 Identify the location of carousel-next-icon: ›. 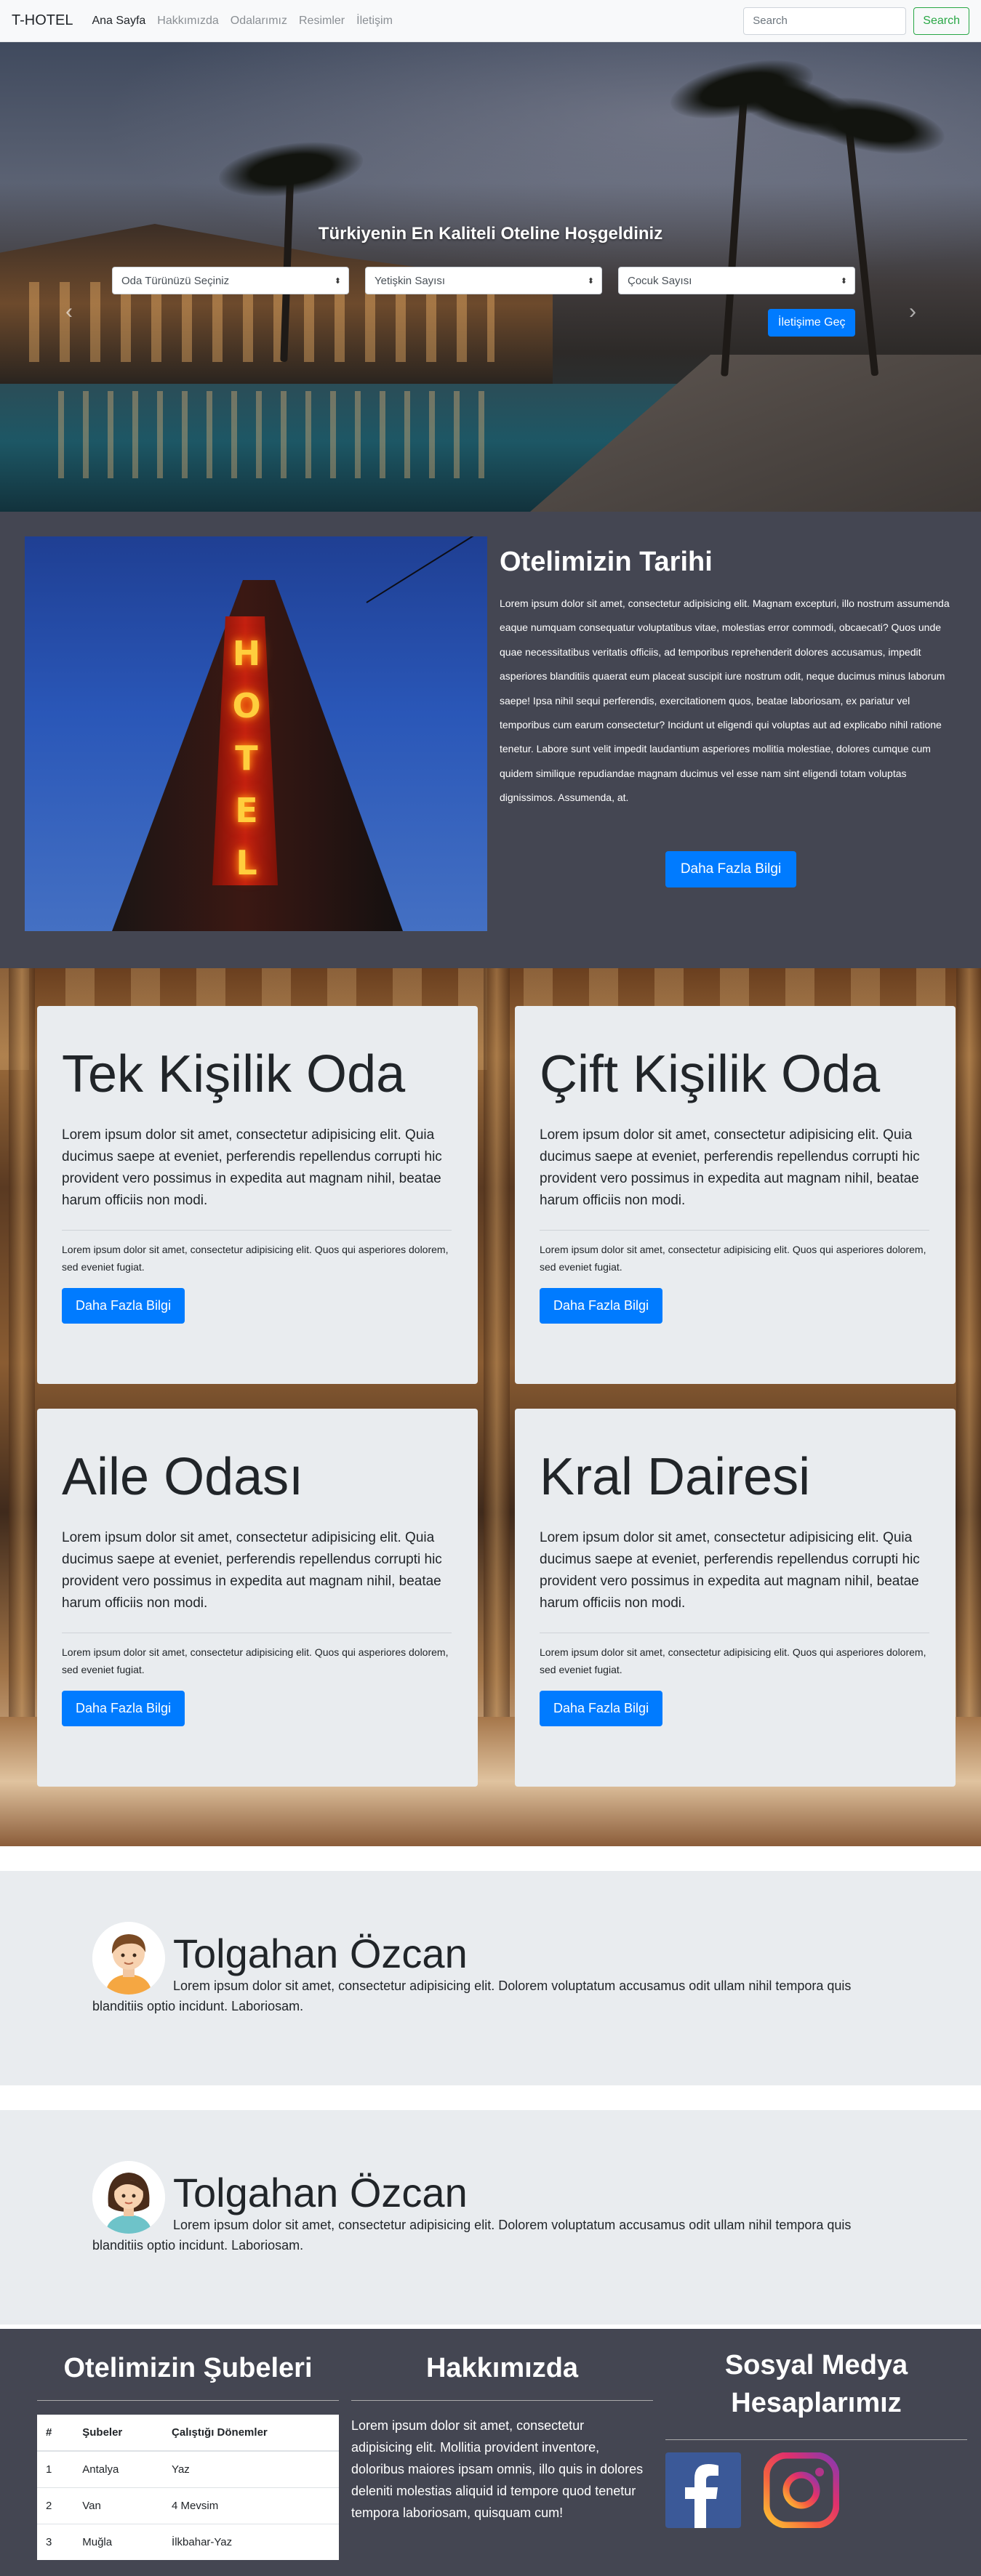
(912, 312).